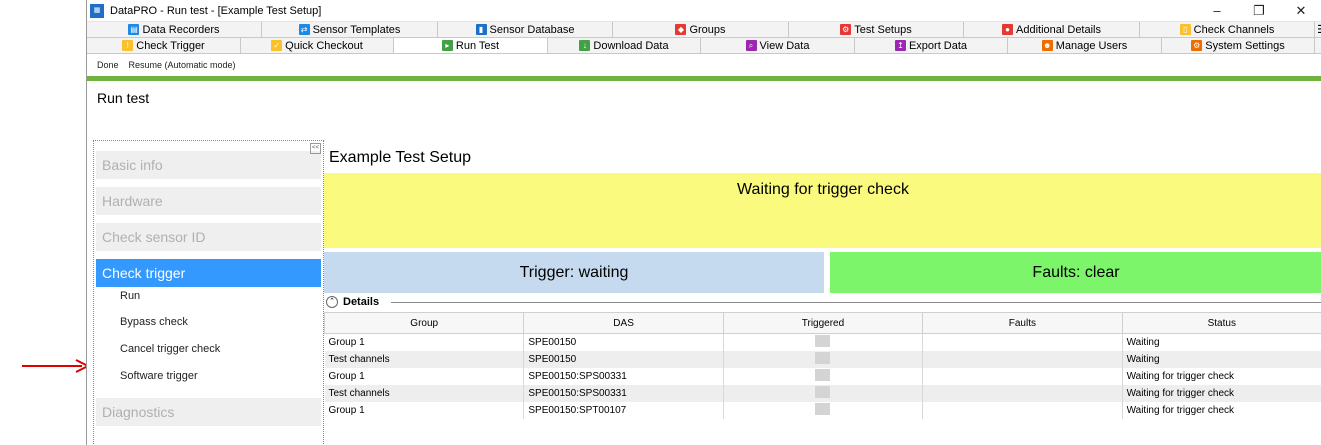 The width and height of the screenshot is (1321, 445). I want to click on status-row: Trigger: waiting Faults: clear, so click(822, 272).